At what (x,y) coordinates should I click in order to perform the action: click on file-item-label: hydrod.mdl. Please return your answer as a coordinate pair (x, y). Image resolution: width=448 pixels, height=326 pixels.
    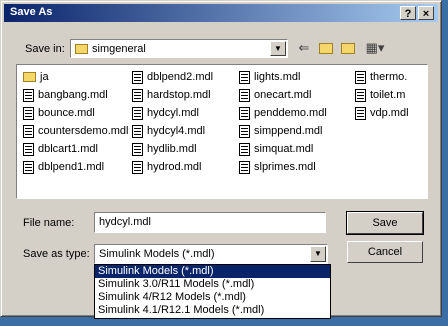
    Looking at the image, I should click on (174, 167).